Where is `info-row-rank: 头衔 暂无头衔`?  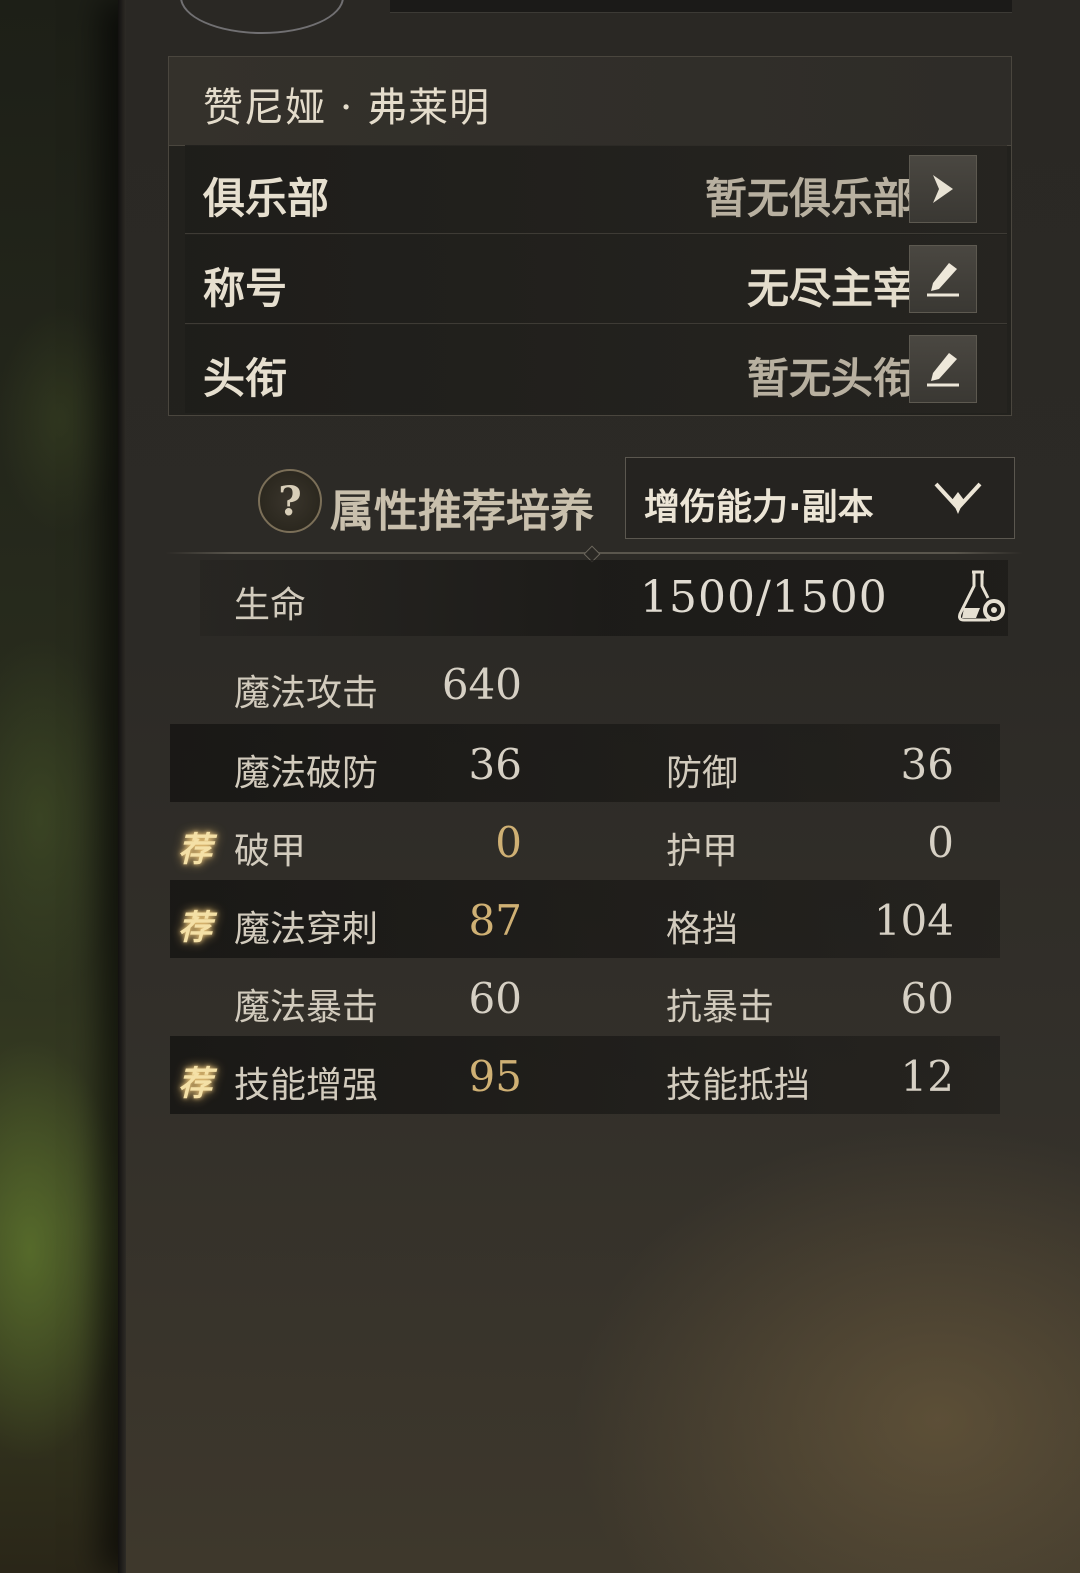
info-row-rank: 头衔 暂无头衔 is located at coordinates (596, 369).